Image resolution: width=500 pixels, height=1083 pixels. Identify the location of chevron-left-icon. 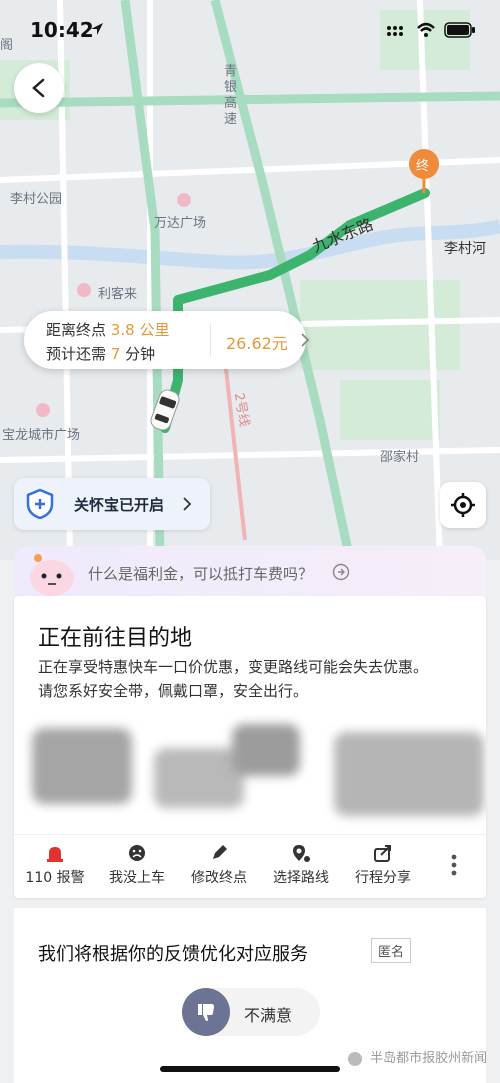
(38, 88).